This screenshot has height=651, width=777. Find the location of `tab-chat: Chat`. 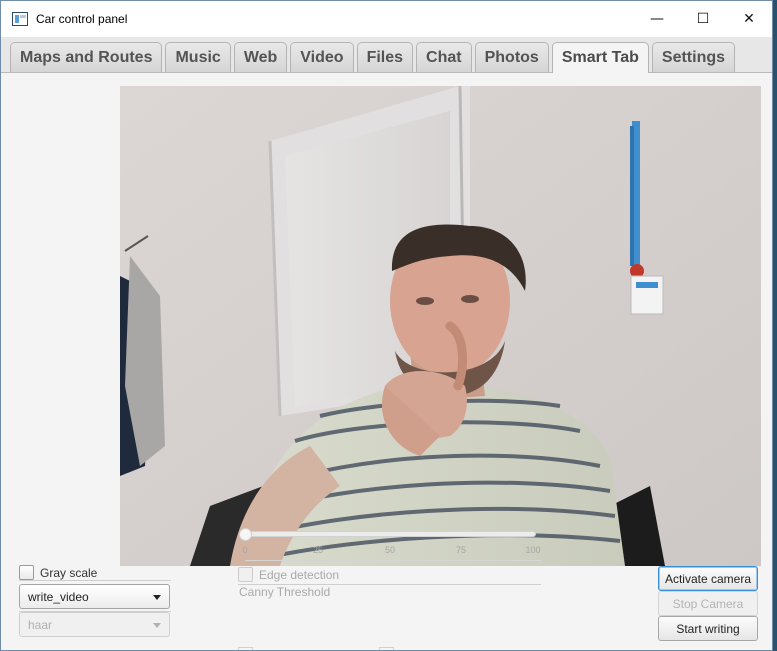

tab-chat: Chat is located at coordinates (444, 57).